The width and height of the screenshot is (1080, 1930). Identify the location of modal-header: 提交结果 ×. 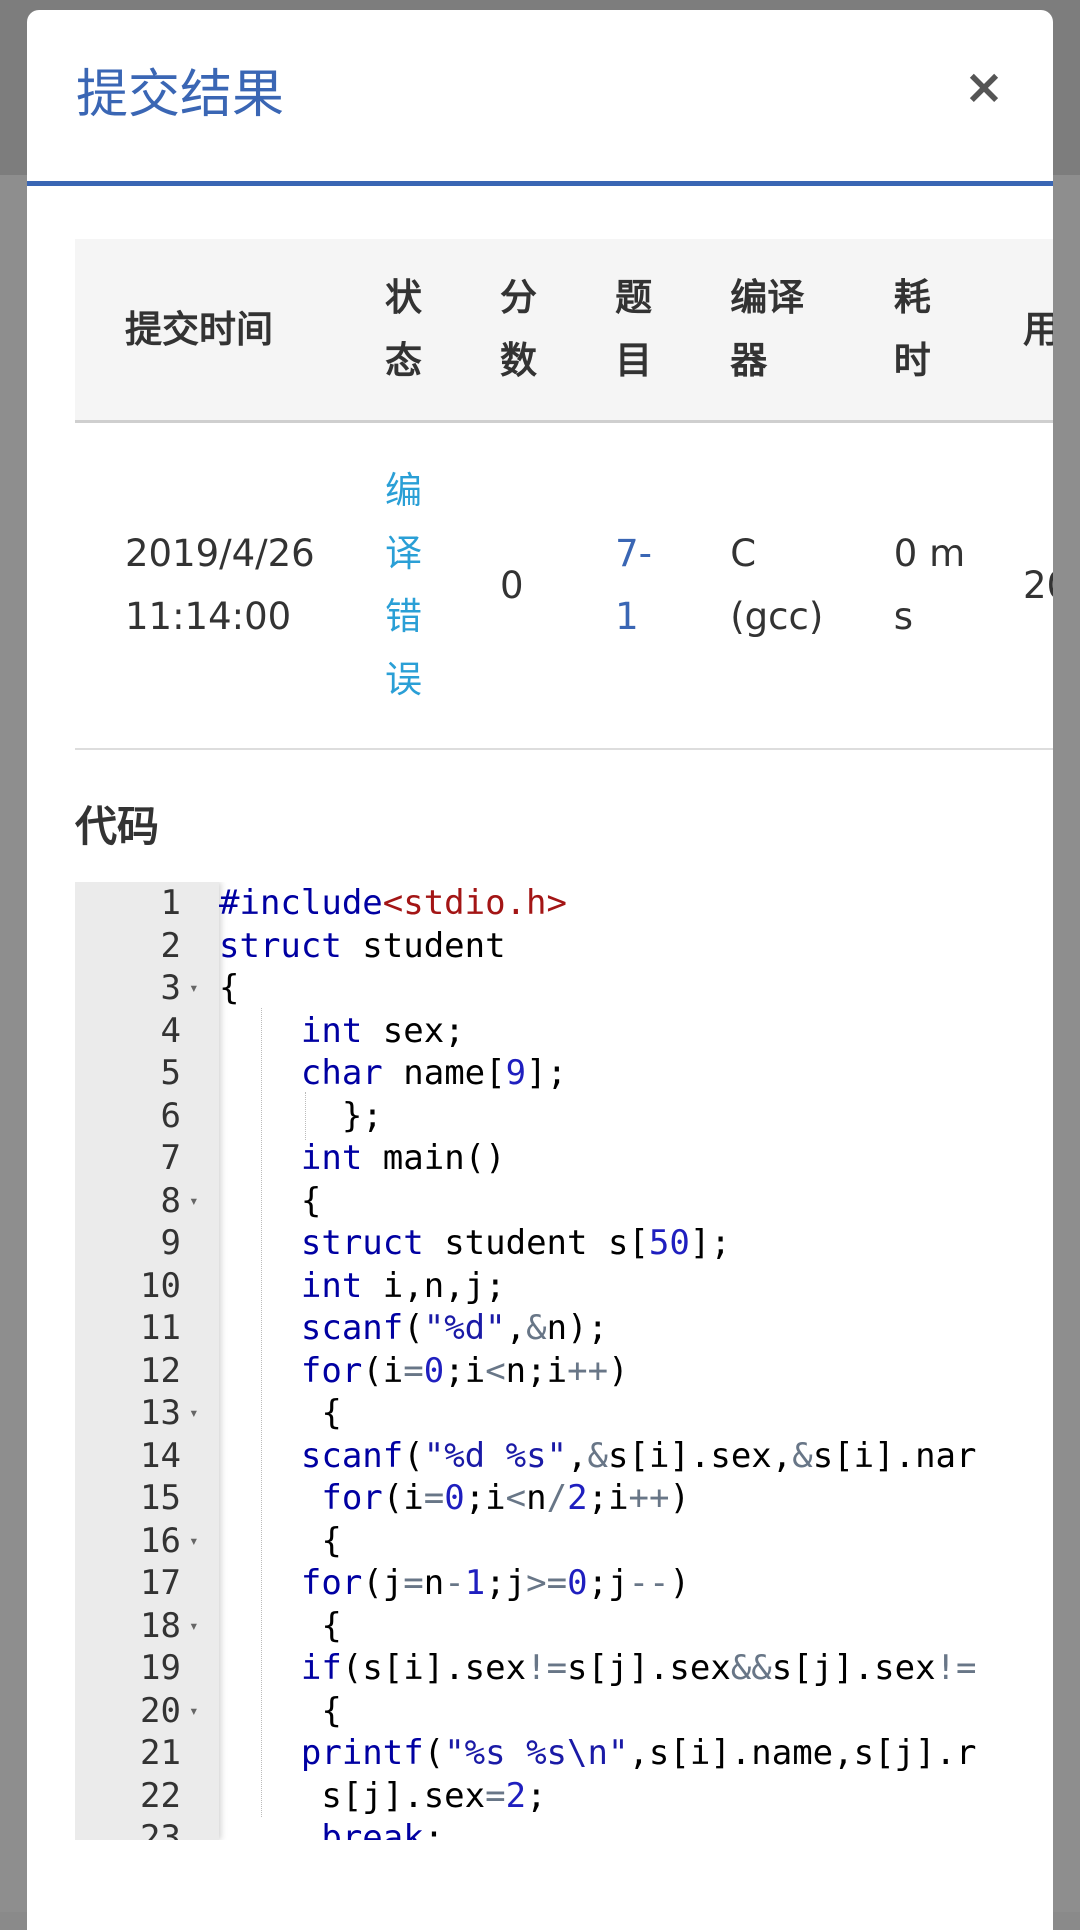
(540, 98).